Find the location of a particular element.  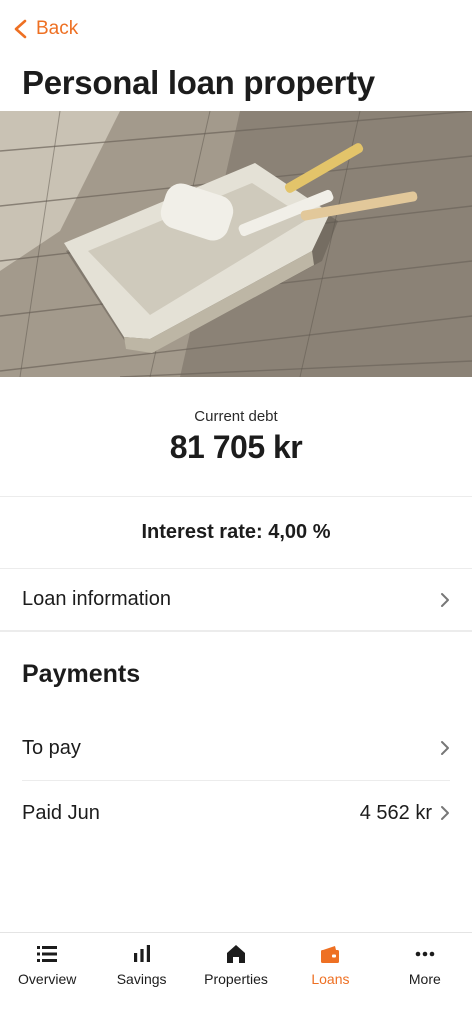

page-title: Personal loan property is located at coordinates (198, 82).